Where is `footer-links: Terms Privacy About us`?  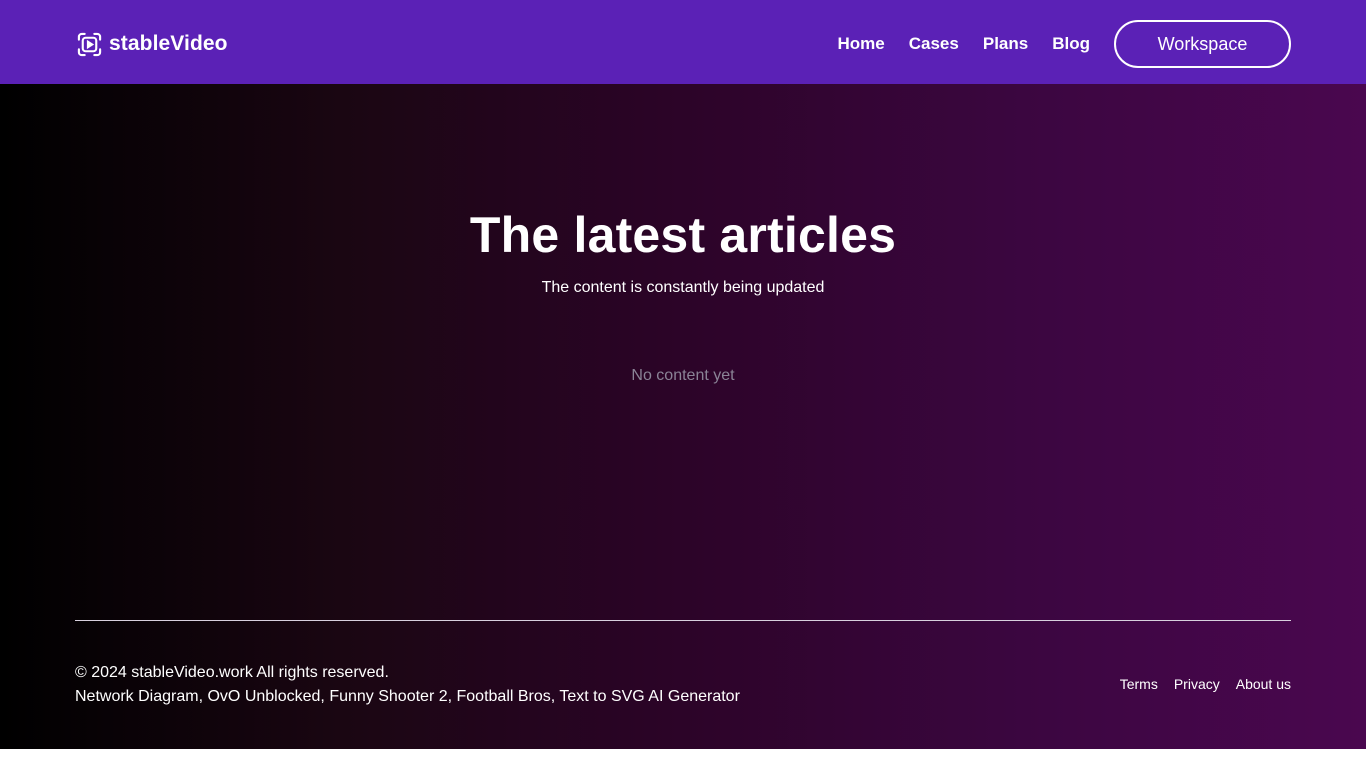 footer-links: Terms Privacy About us is located at coordinates (1205, 684).